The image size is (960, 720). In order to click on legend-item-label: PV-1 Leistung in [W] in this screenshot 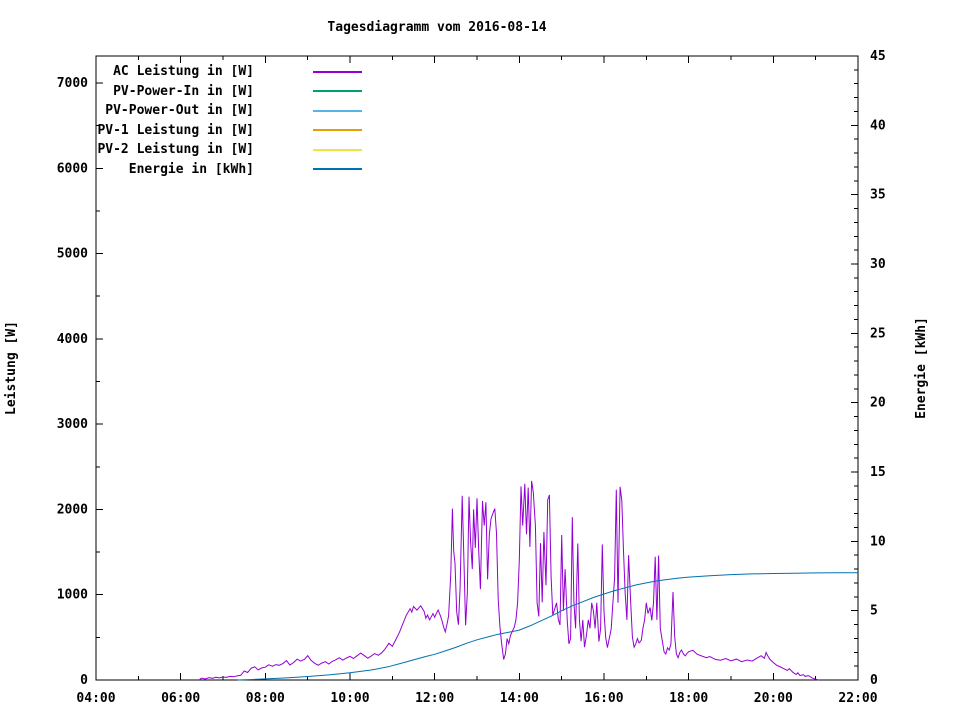, I will do `click(175, 130)`.